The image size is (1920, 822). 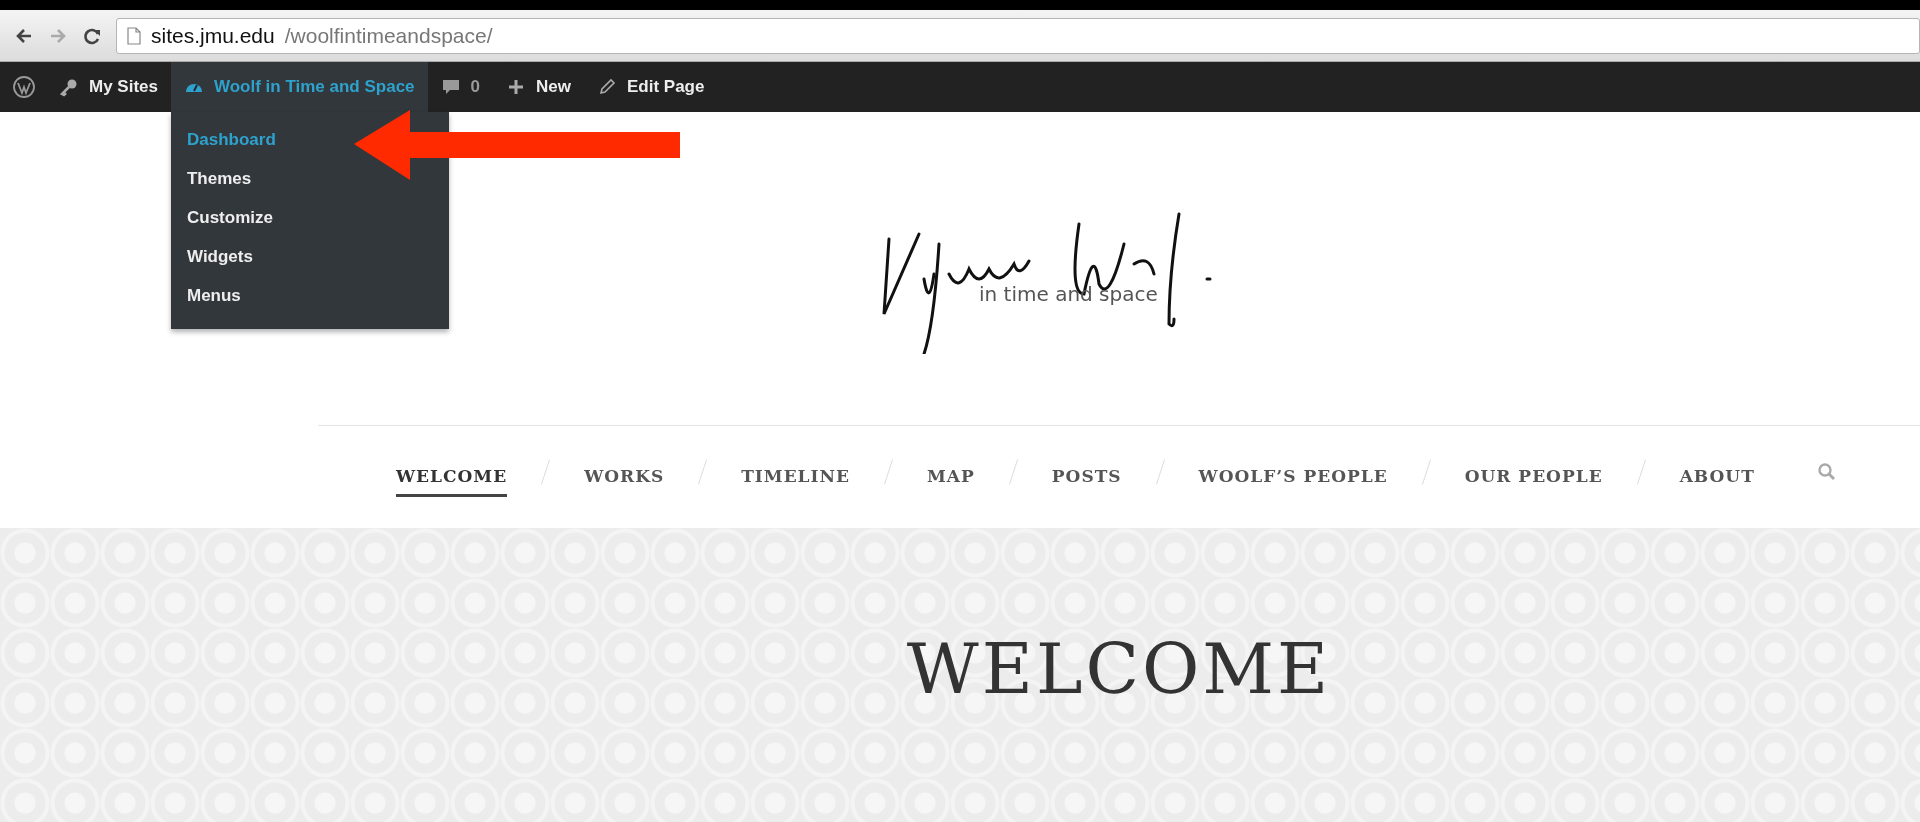 I want to click on menu-item: Menus, so click(x=214, y=295).